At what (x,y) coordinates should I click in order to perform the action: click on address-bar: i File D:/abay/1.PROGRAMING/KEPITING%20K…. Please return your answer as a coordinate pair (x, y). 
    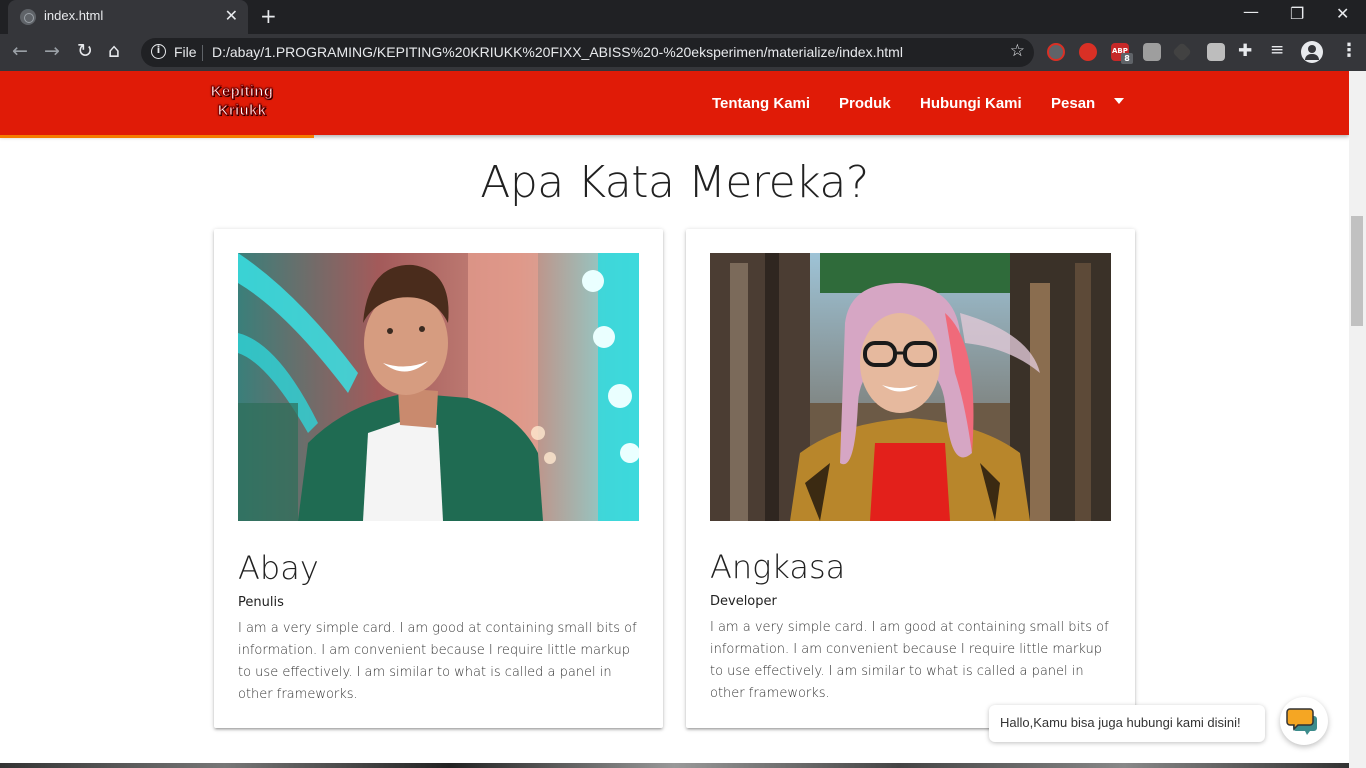
    Looking at the image, I should click on (587, 52).